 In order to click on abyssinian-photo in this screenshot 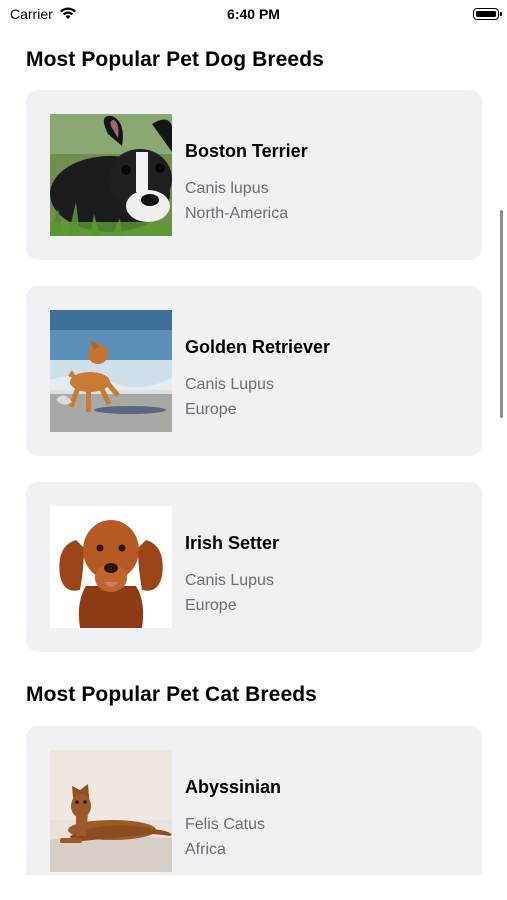, I will do `click(111, 811)`.